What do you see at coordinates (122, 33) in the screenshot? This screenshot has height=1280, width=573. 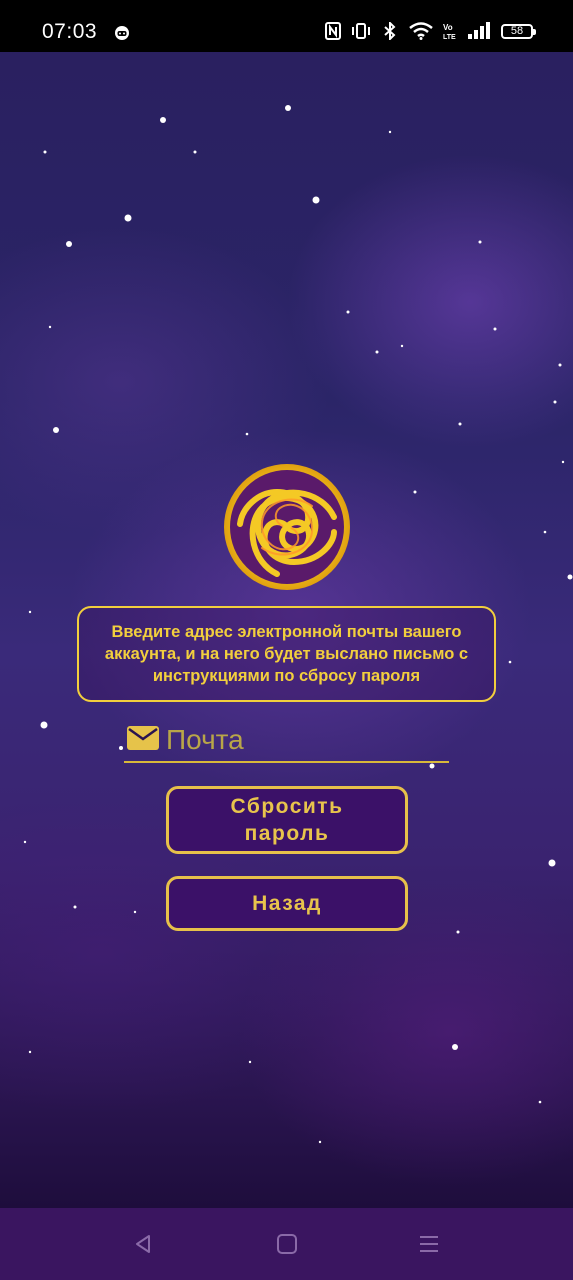 I see `assistant-face-icon` at bounding box center [122, 33].